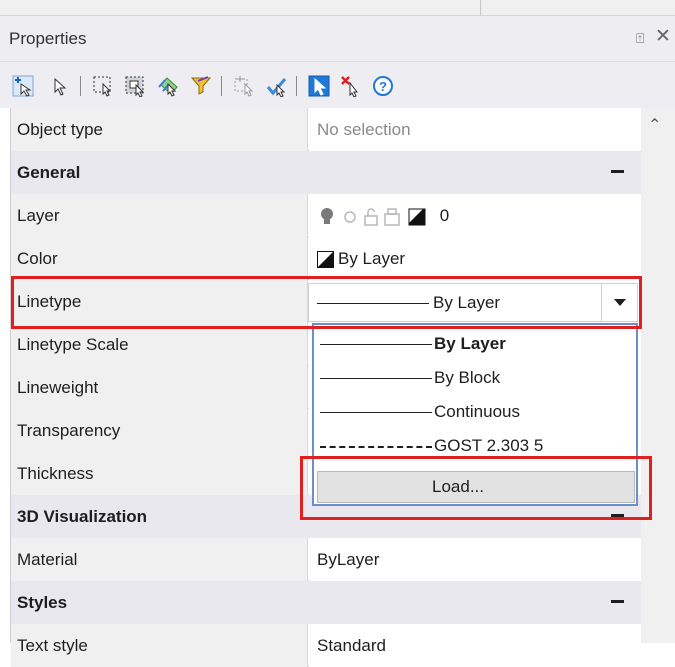 This screenshot has height=667, width=675. I want to click on property-name: Lineweight, so click(159, 387).